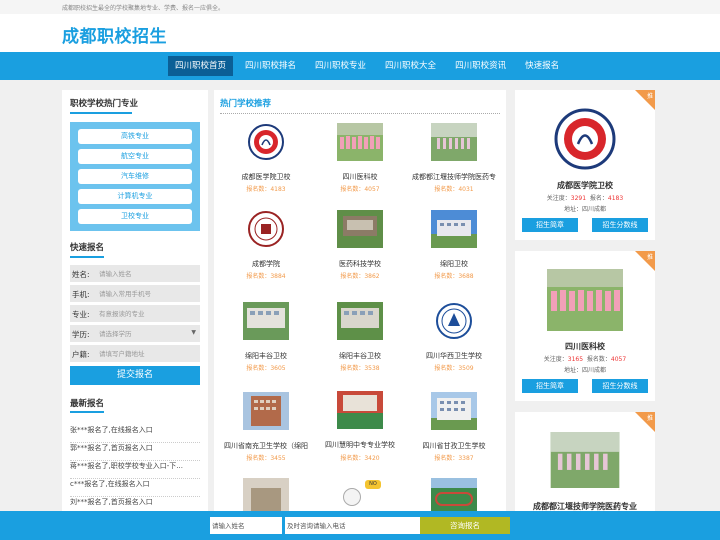  I want to click on latest-item: 张***报名了,在线报名入口, so click(135, 433).